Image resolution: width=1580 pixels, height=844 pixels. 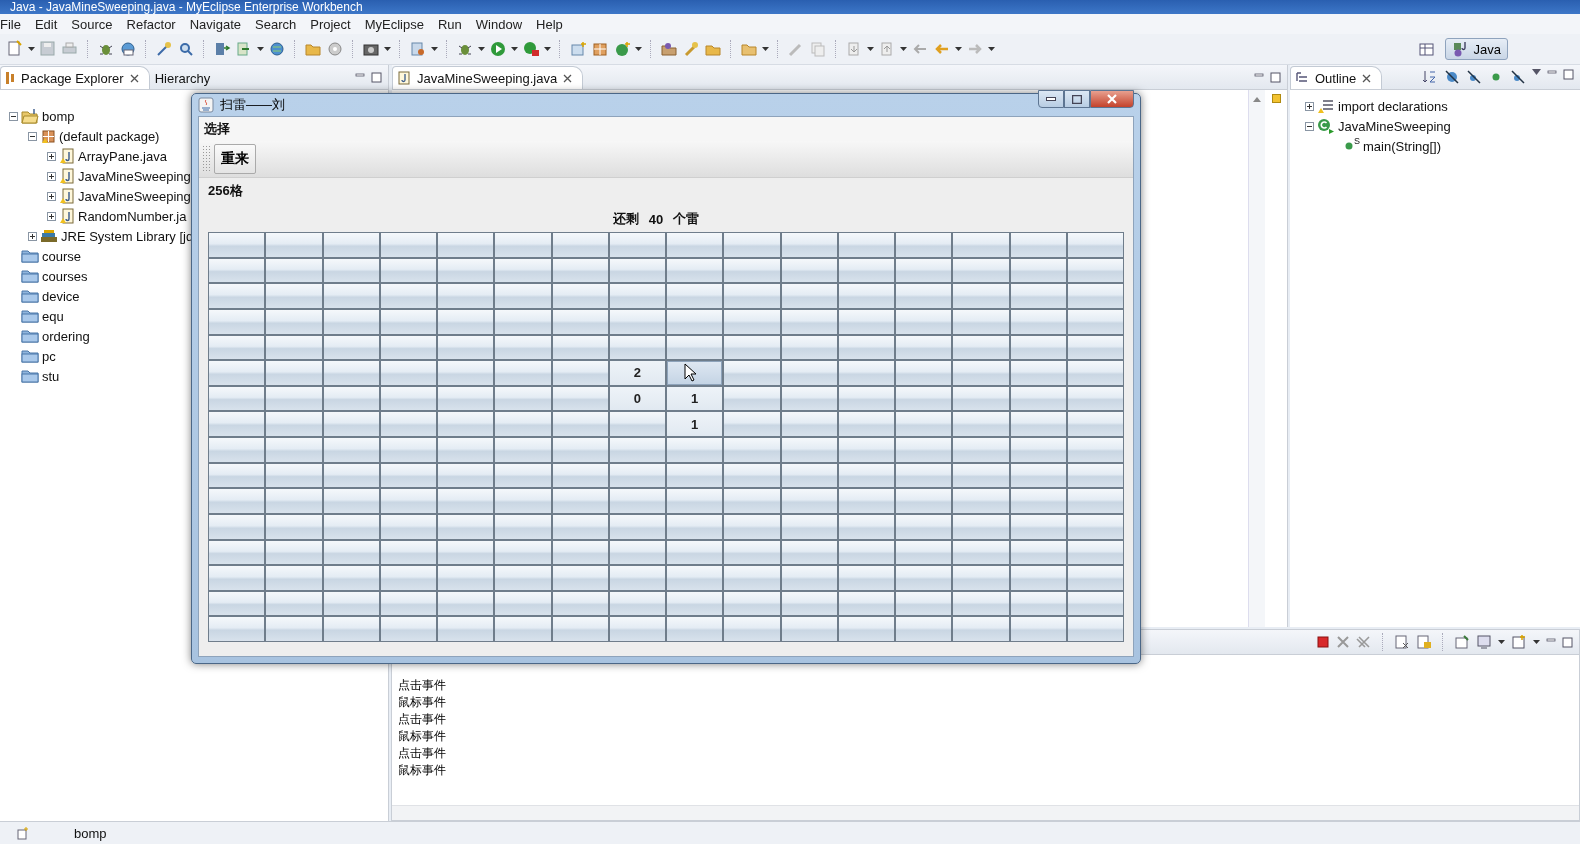 I want to click on remove-launch-icon, so click(x=1343, y=642).